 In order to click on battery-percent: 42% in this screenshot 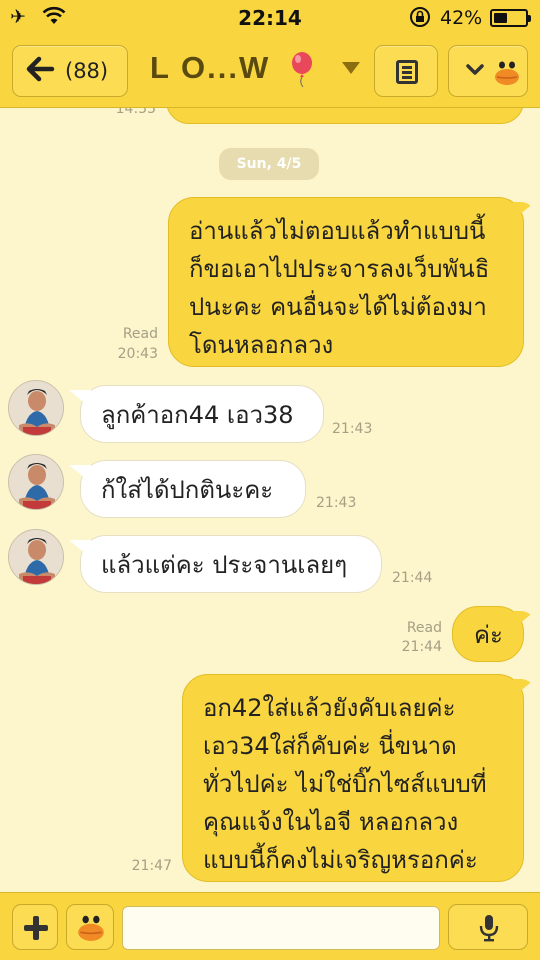, I will do `click(461, 18)`.